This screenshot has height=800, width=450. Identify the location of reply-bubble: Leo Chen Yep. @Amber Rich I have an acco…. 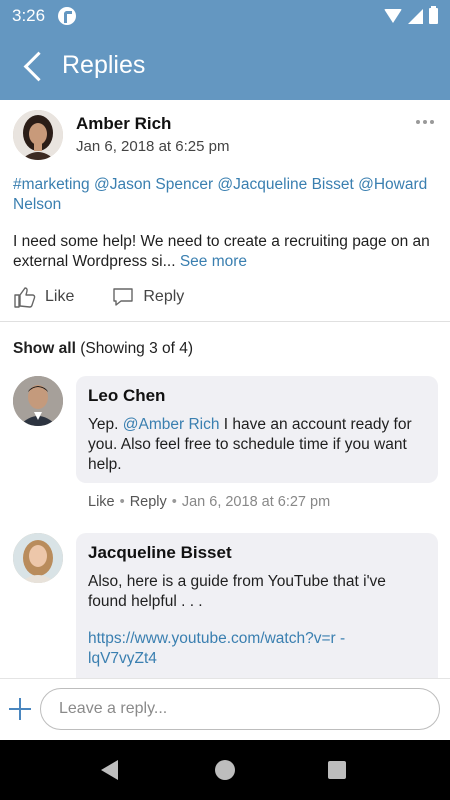
(257, 429).